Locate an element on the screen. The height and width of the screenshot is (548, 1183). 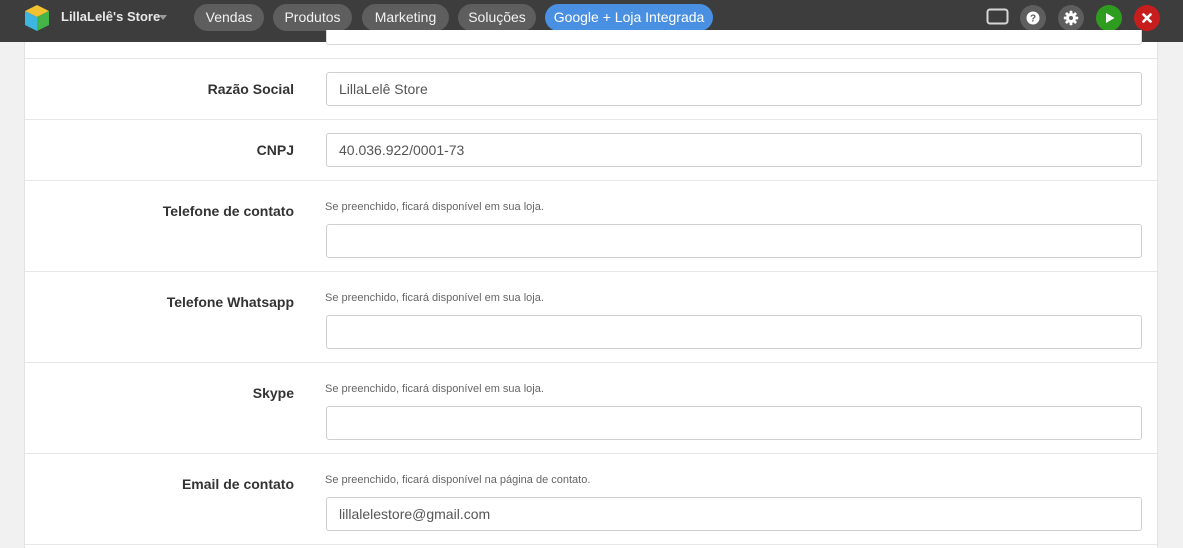
close-icon is located at coordinates (1147, 18).